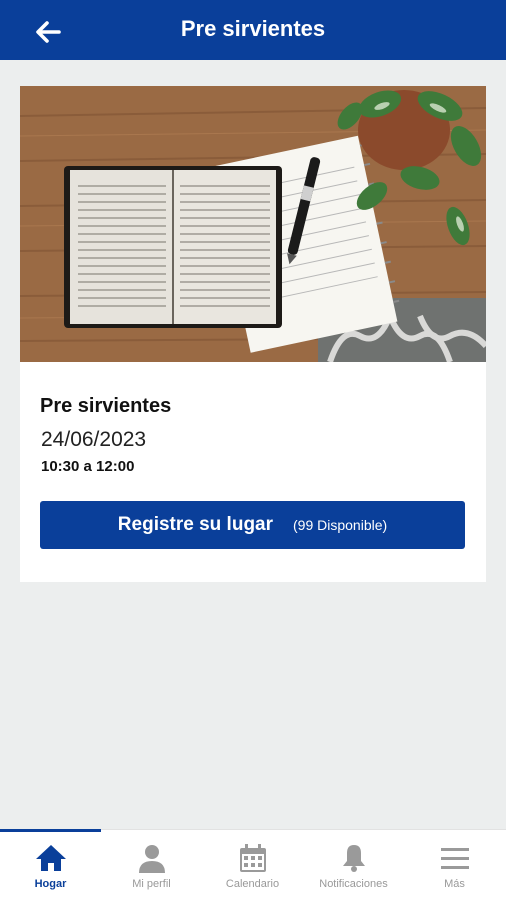 Image resolution: width=506 pixels, height=900 pixels. I want to click on nav-item-mas: Más, so click(454, 865).